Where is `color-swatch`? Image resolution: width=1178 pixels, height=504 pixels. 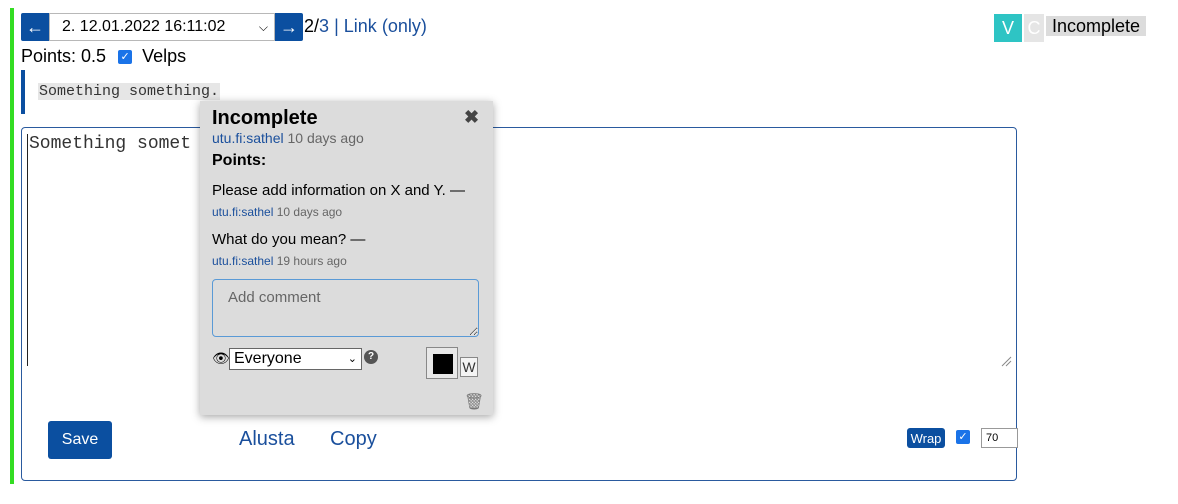 color-swatch is located at coordinates (443, 364).